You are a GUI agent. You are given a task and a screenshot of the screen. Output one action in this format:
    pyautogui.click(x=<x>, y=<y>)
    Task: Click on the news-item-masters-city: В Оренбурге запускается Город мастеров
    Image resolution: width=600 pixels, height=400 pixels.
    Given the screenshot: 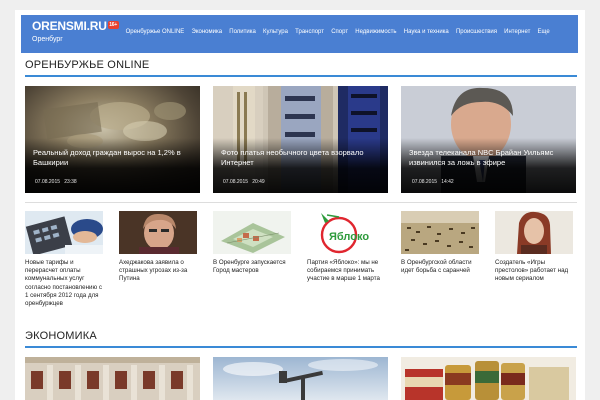 What is the action you would take?
    pyautogui.click(x=252, y=243)
    